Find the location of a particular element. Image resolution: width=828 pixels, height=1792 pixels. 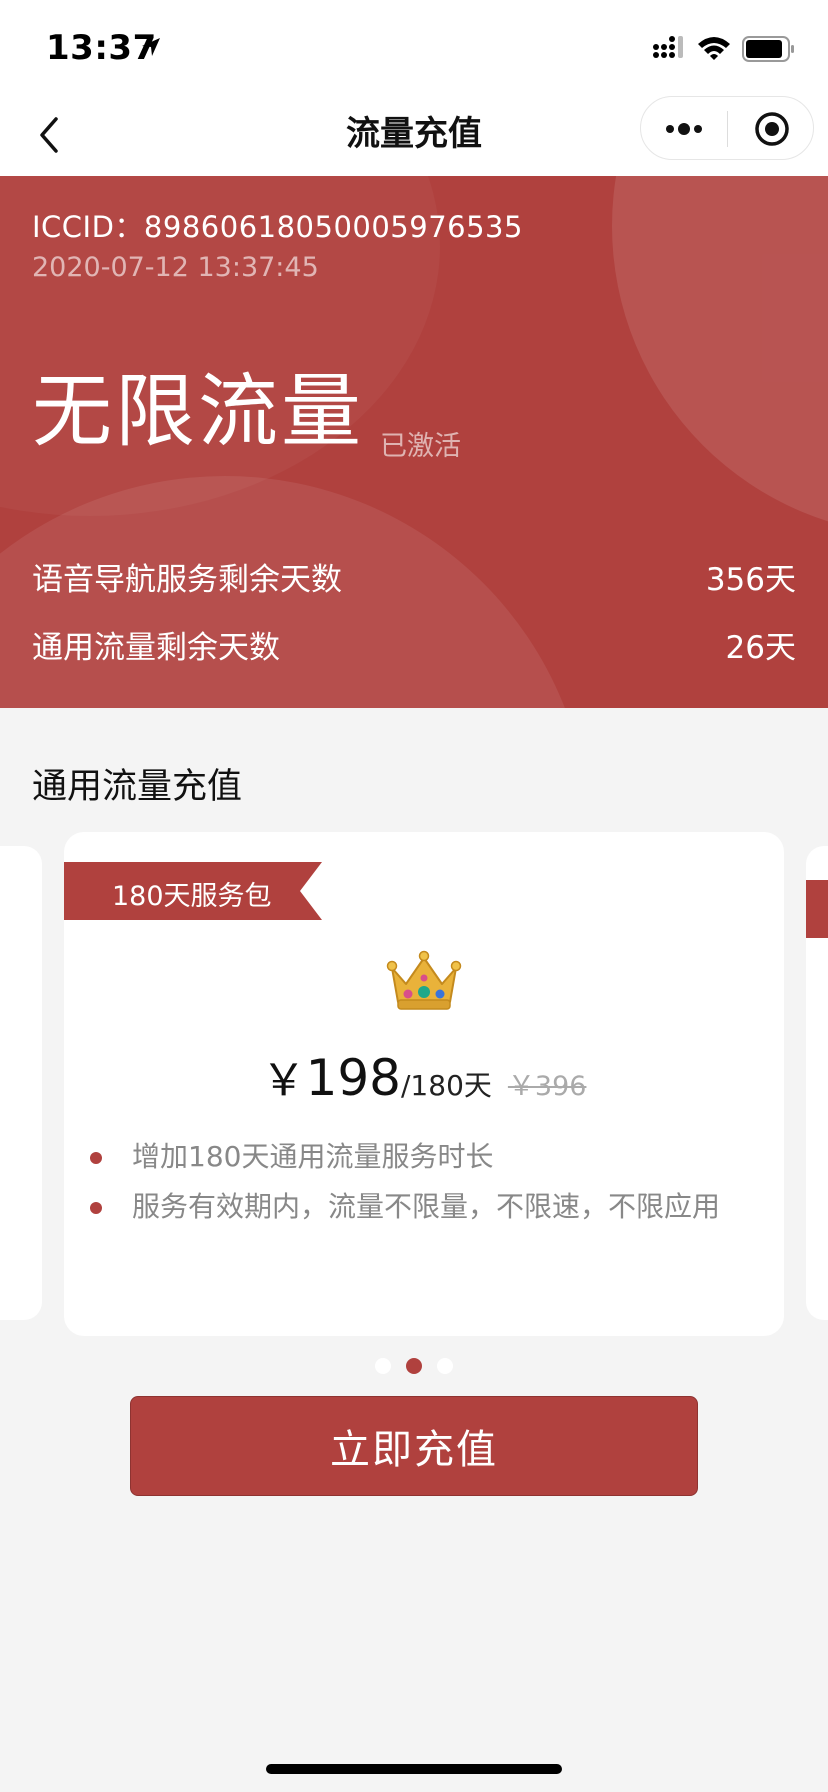

more-button is located at coordinates (684, 129).